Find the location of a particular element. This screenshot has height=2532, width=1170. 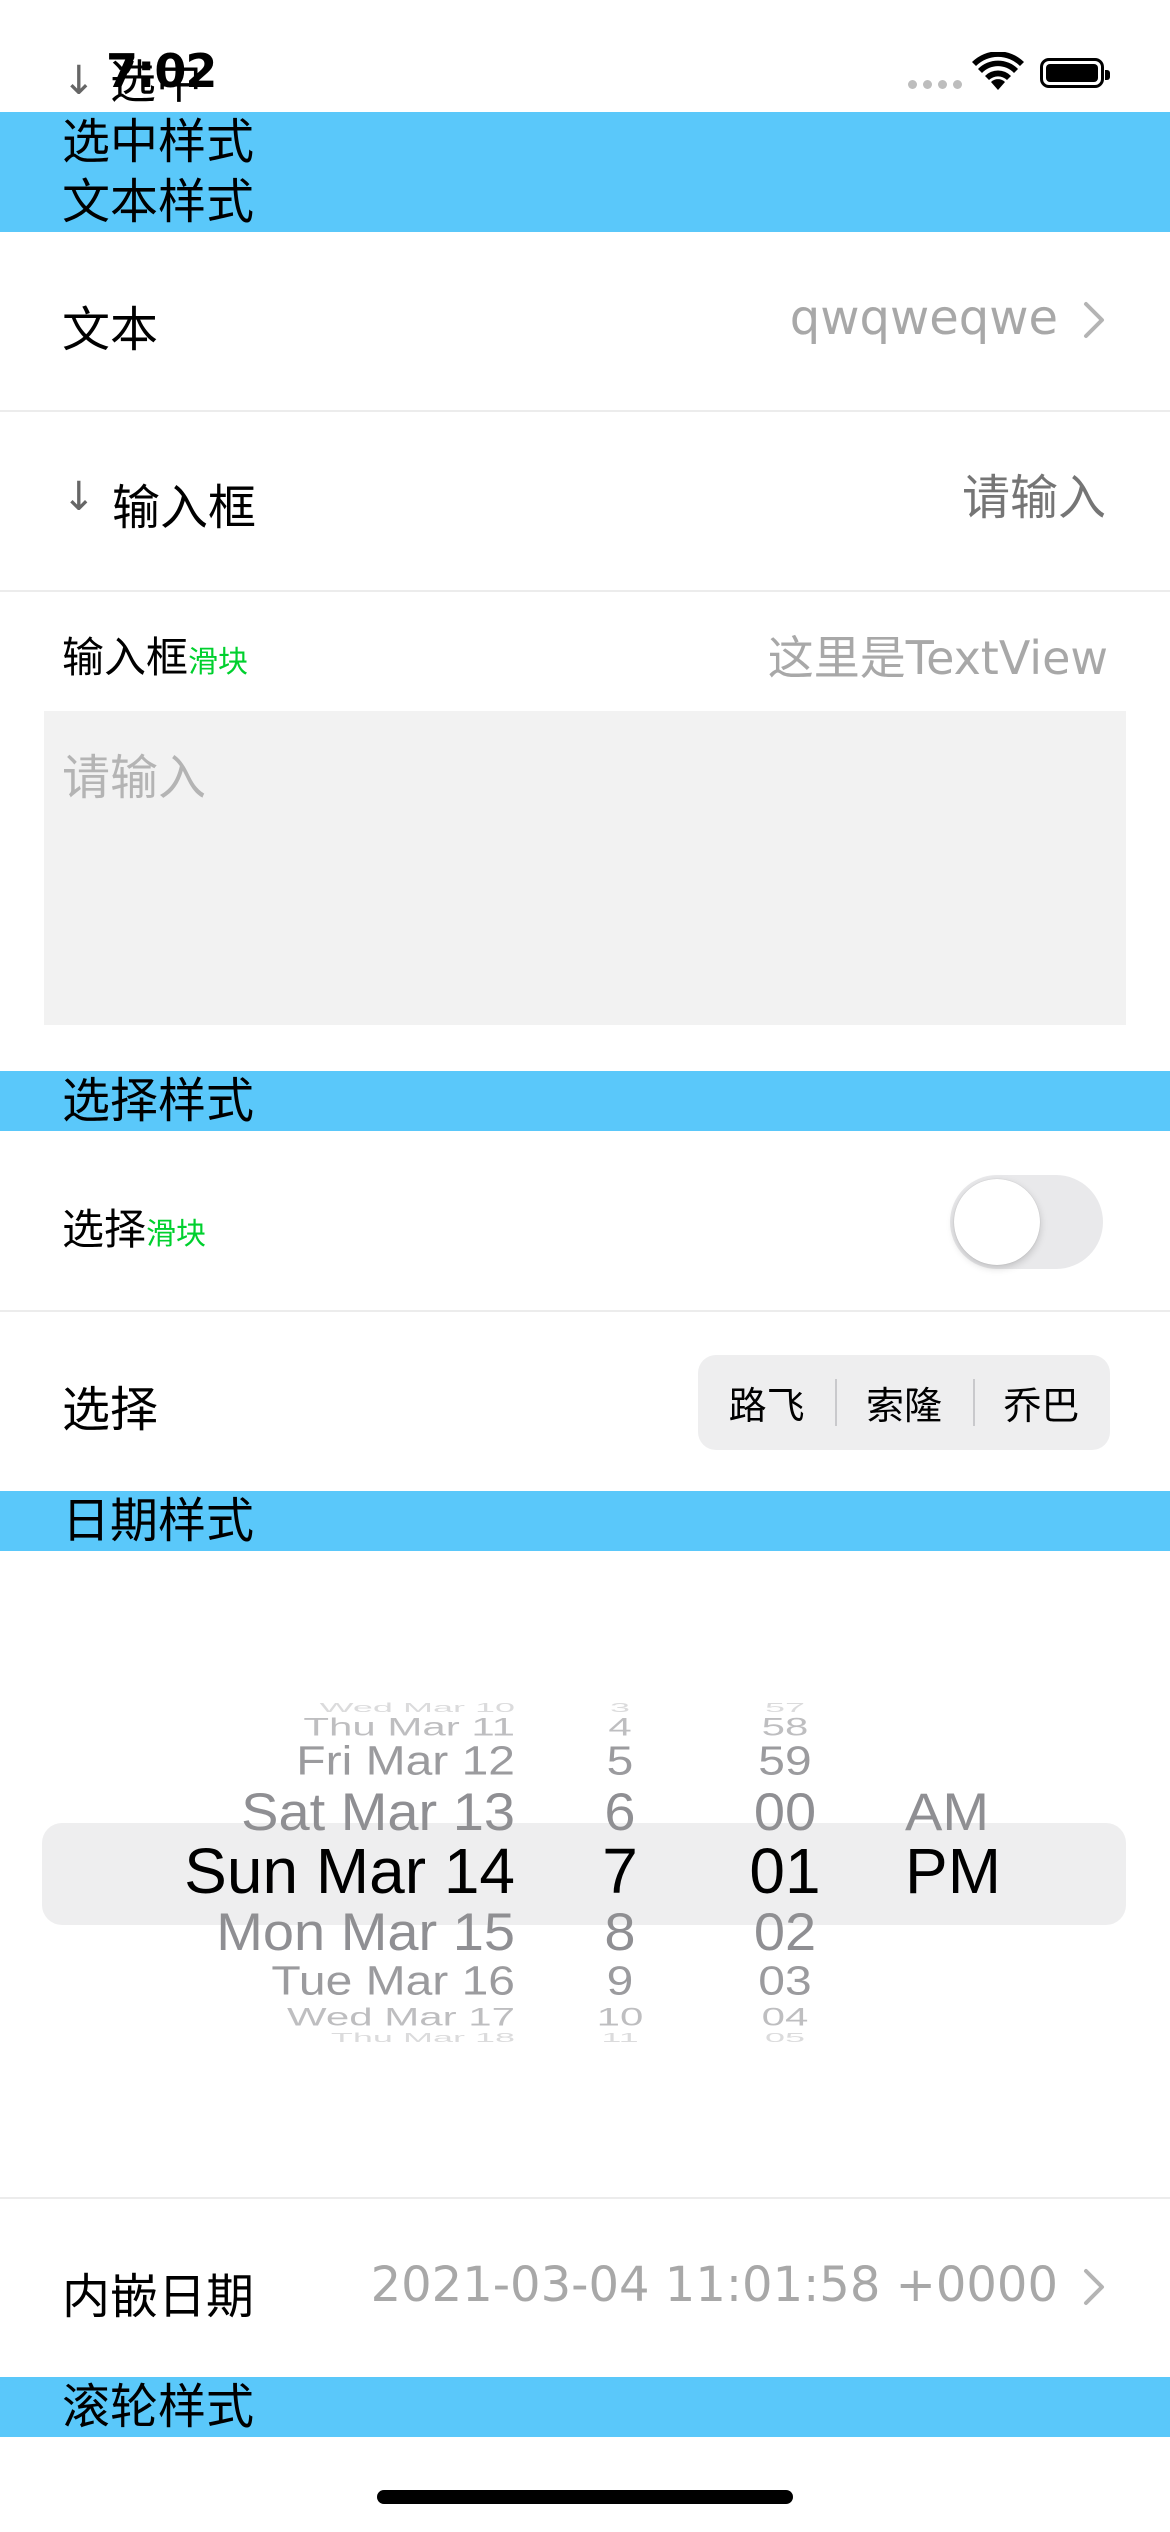

segmented-control: 路飞 索隆 乔巴 is located at coordinates (904, 1402).